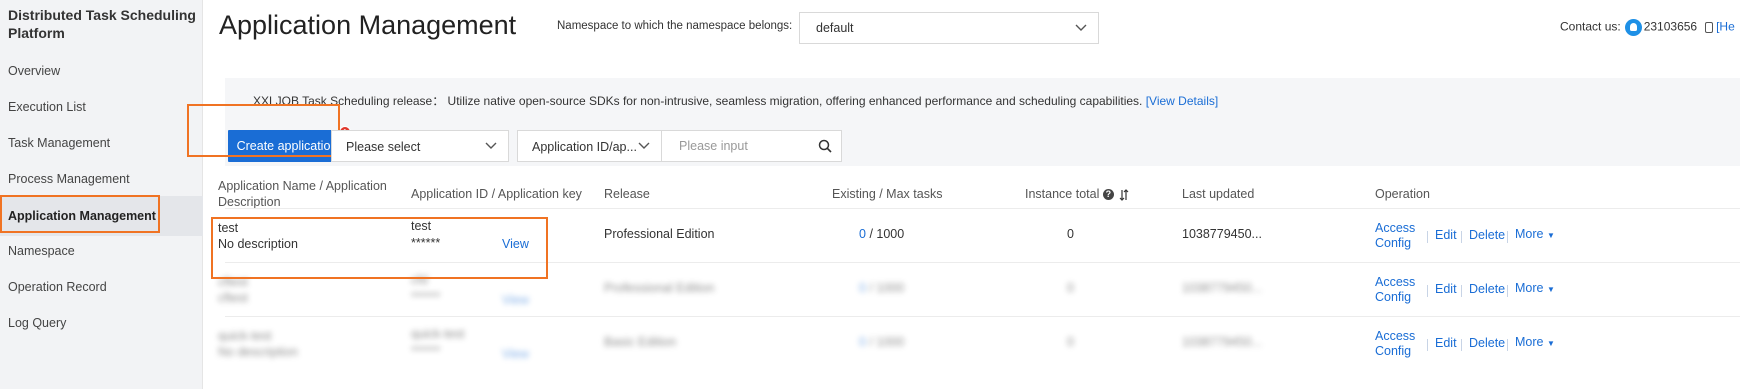 The height and width of the screenshot is (389, 1740). I want to click on header-operation: Operation, so click(1402, 194).